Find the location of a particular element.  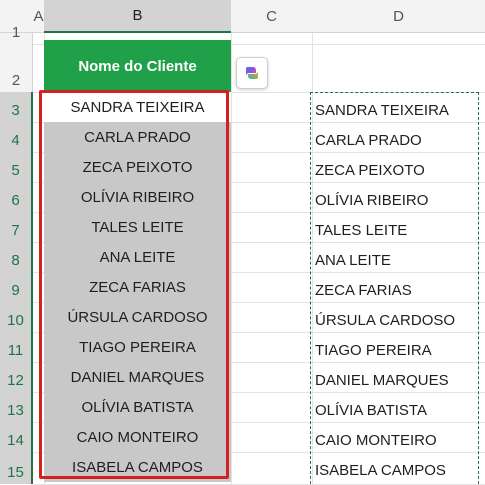

row-header-13: 13 is located at coordinates (16, 407).